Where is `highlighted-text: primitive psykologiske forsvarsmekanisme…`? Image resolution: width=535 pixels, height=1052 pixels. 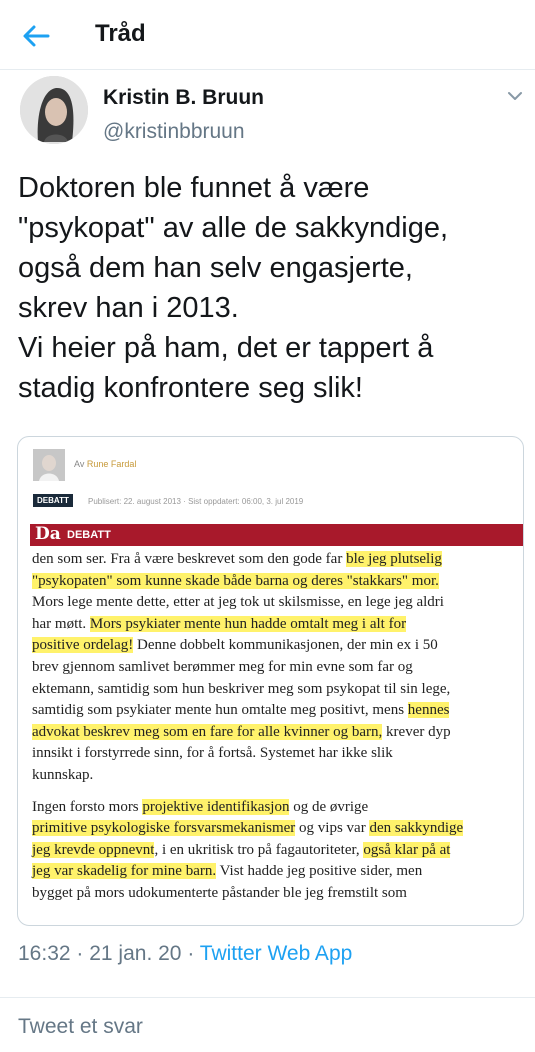
highlighted-text: primitive psykologiske forsvarsmekanisme… is located at coordinates (164, 828).